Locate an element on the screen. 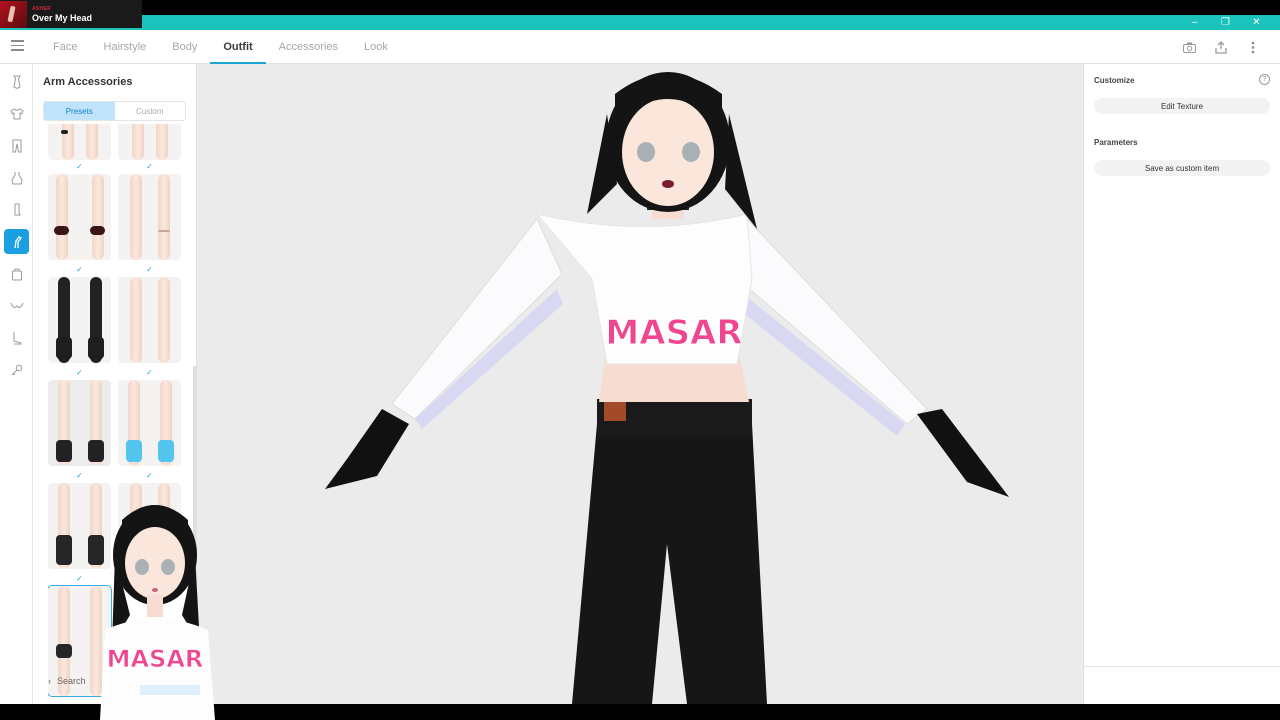 The width and height of the screenshot is (1280, 720). bag-icon is located at coordinates (16, 273).